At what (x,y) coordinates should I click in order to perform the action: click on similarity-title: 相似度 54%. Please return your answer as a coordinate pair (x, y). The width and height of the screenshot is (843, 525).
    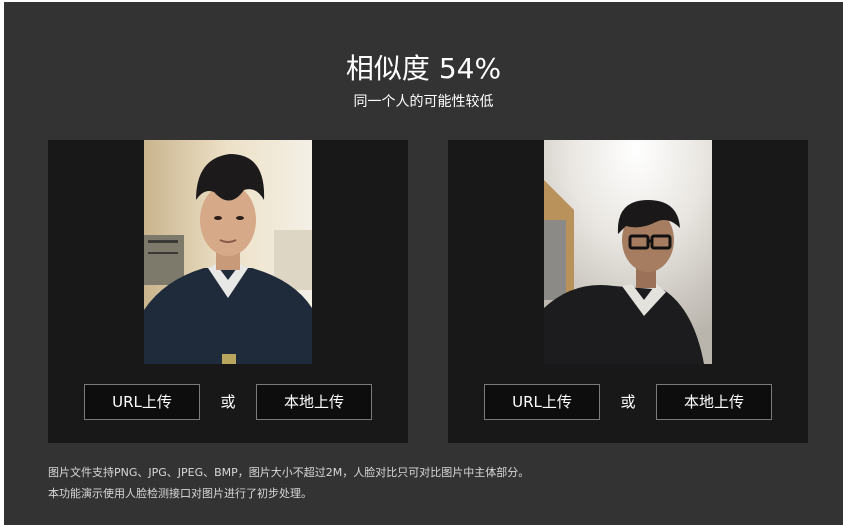
    Looking at the image, I should click on (423, 68).